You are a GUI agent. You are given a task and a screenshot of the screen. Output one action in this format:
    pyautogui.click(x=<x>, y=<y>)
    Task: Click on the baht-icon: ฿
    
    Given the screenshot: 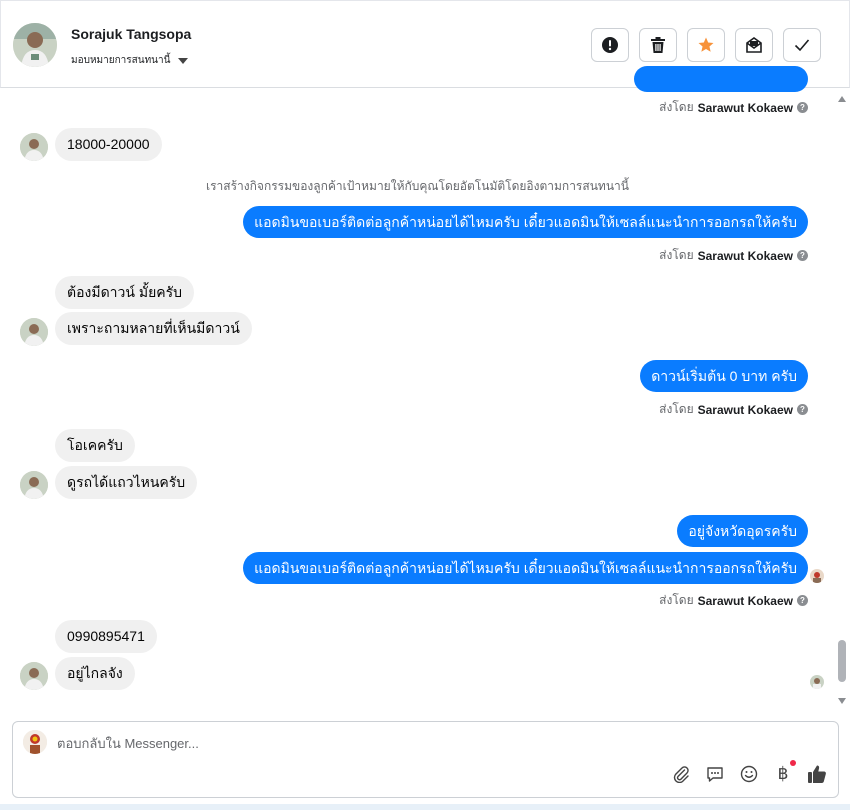 What is the action you would take?
    pyautogui.click(x=783, y=774)
    